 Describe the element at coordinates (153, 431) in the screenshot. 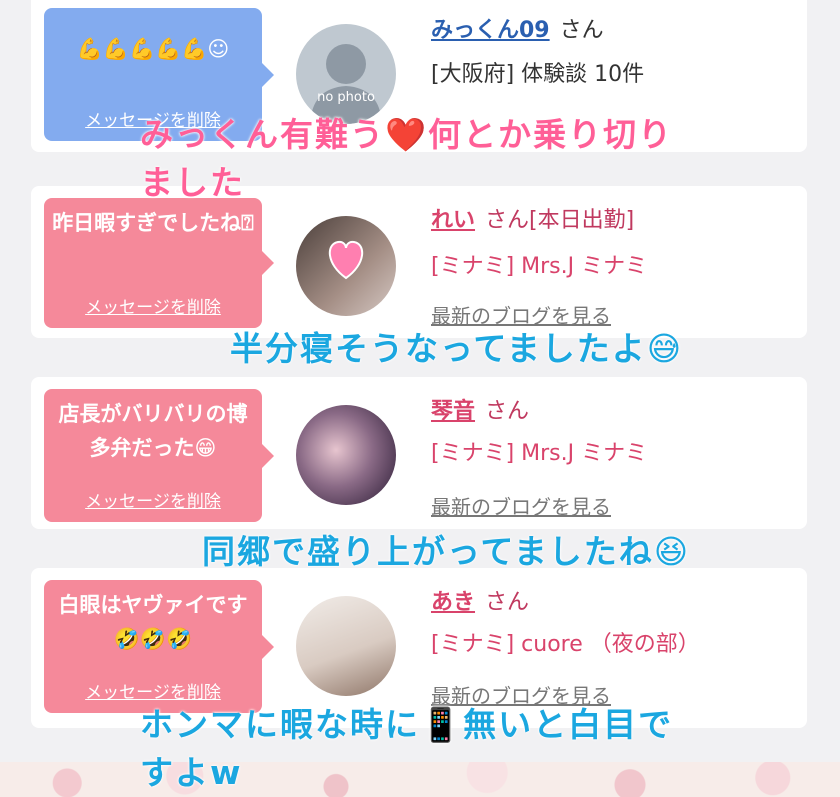

I see `message-text: 店長がバリバリの博多弁だった😁` at that location.